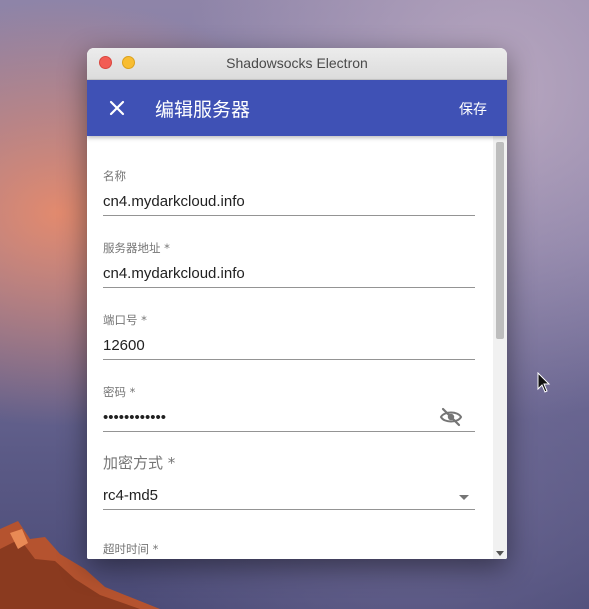 This screenshot has width=589, height=609. What do you see at coordinates (139, 463) in the screenshot?
I see `method-label: 加密方式 *` at bounding box center [139, 463].